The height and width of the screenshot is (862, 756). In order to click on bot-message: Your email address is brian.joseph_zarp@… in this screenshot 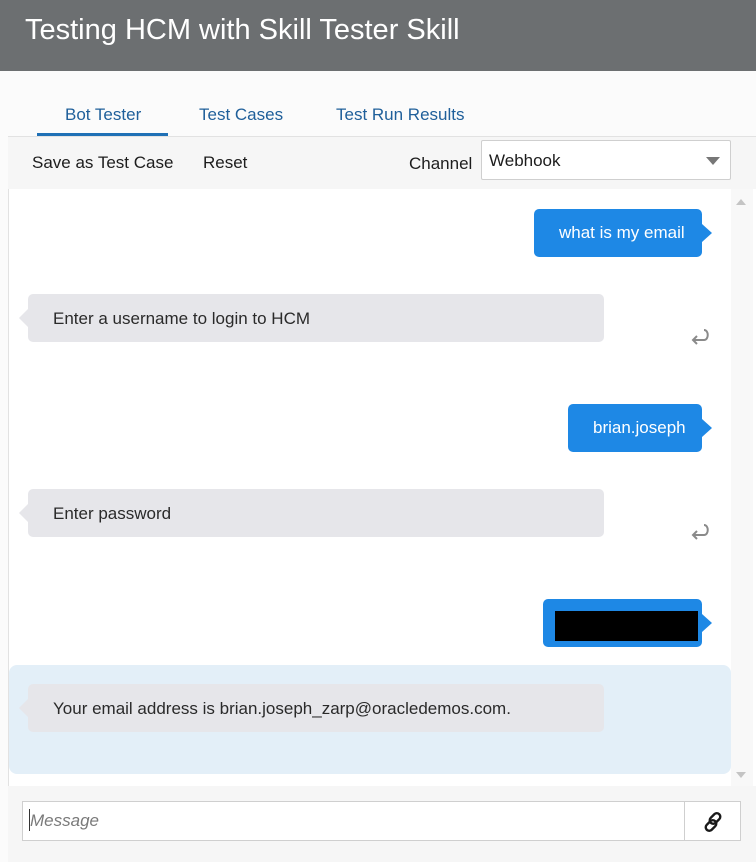, I will do `click(311, 708)`.